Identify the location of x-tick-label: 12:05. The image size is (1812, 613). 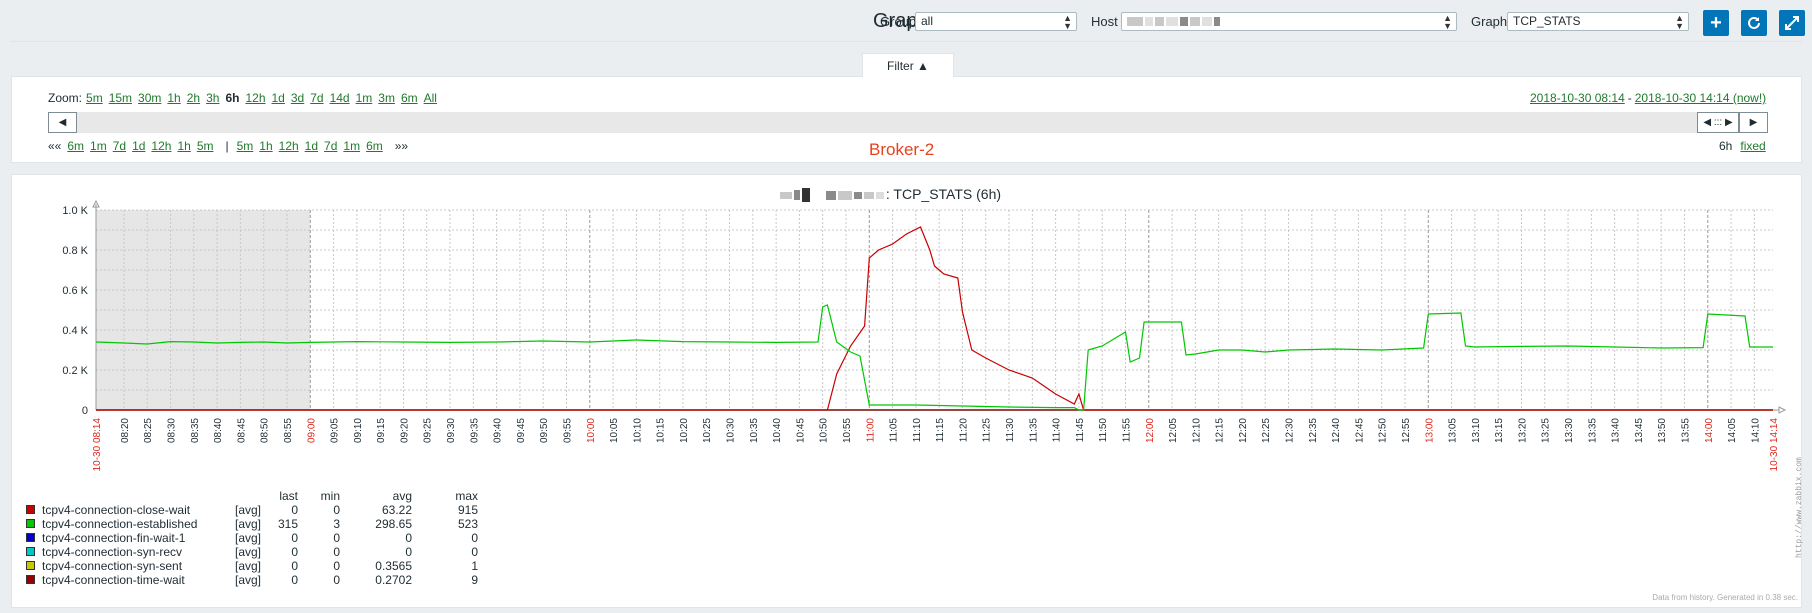
(1173, 430).